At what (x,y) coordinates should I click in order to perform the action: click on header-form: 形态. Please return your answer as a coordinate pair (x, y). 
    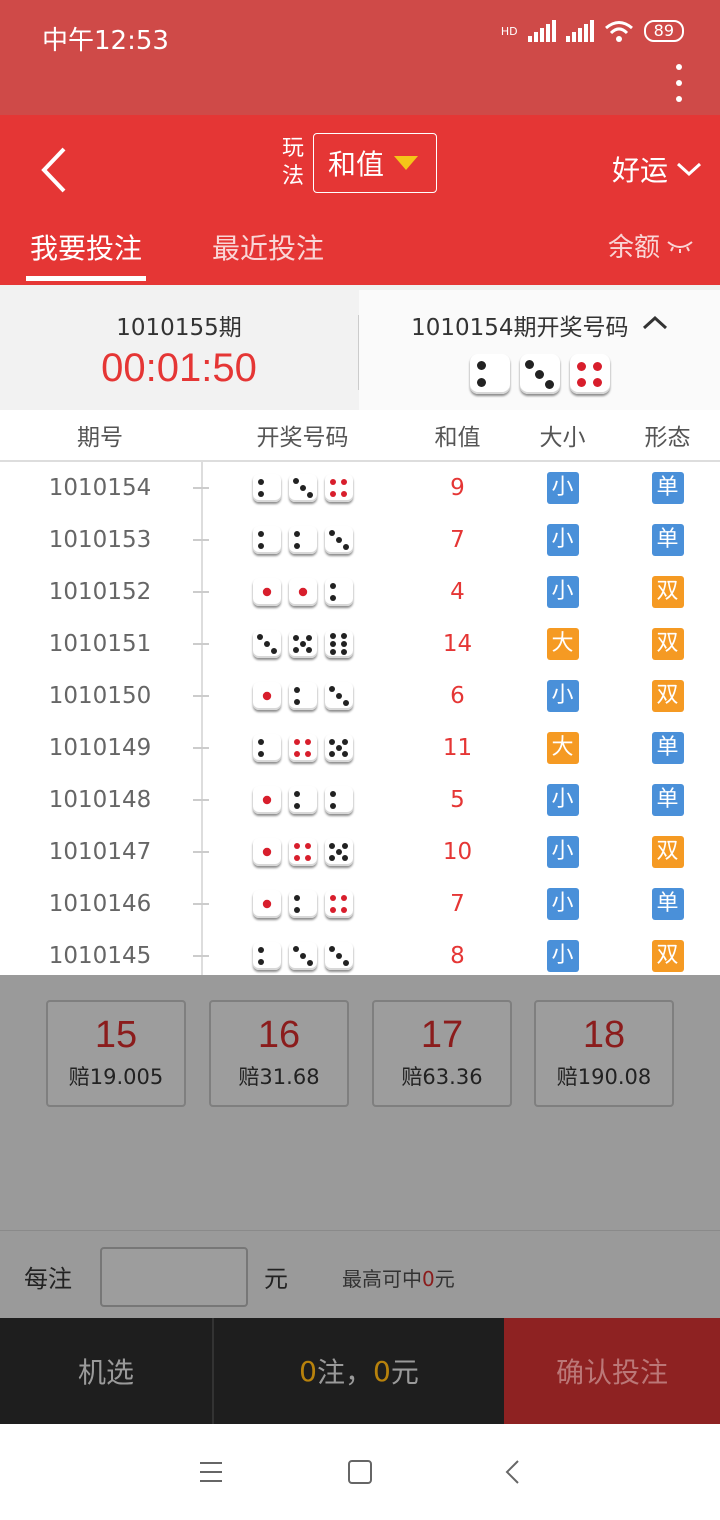
    Looking at the image, I should click on (667, 438).